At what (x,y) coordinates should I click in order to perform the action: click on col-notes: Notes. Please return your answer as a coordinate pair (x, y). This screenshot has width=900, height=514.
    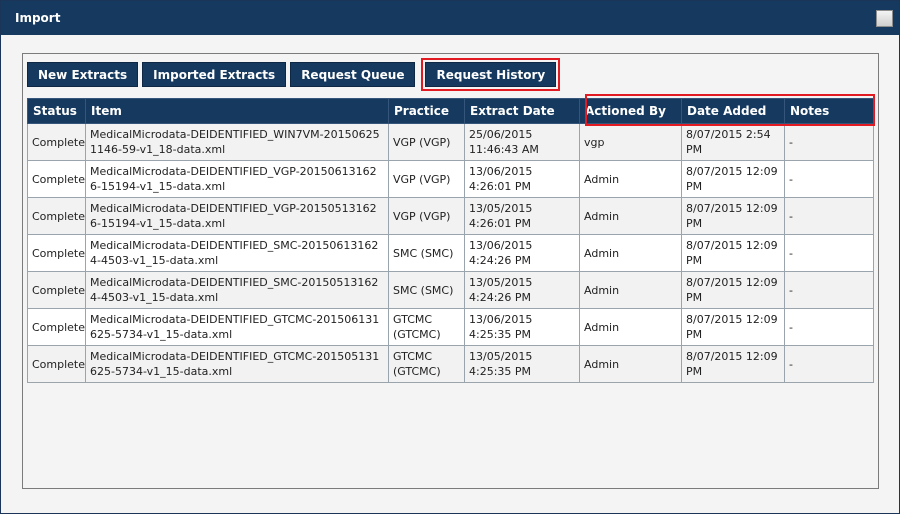
    Looking at the image, I should click on (829, 111).